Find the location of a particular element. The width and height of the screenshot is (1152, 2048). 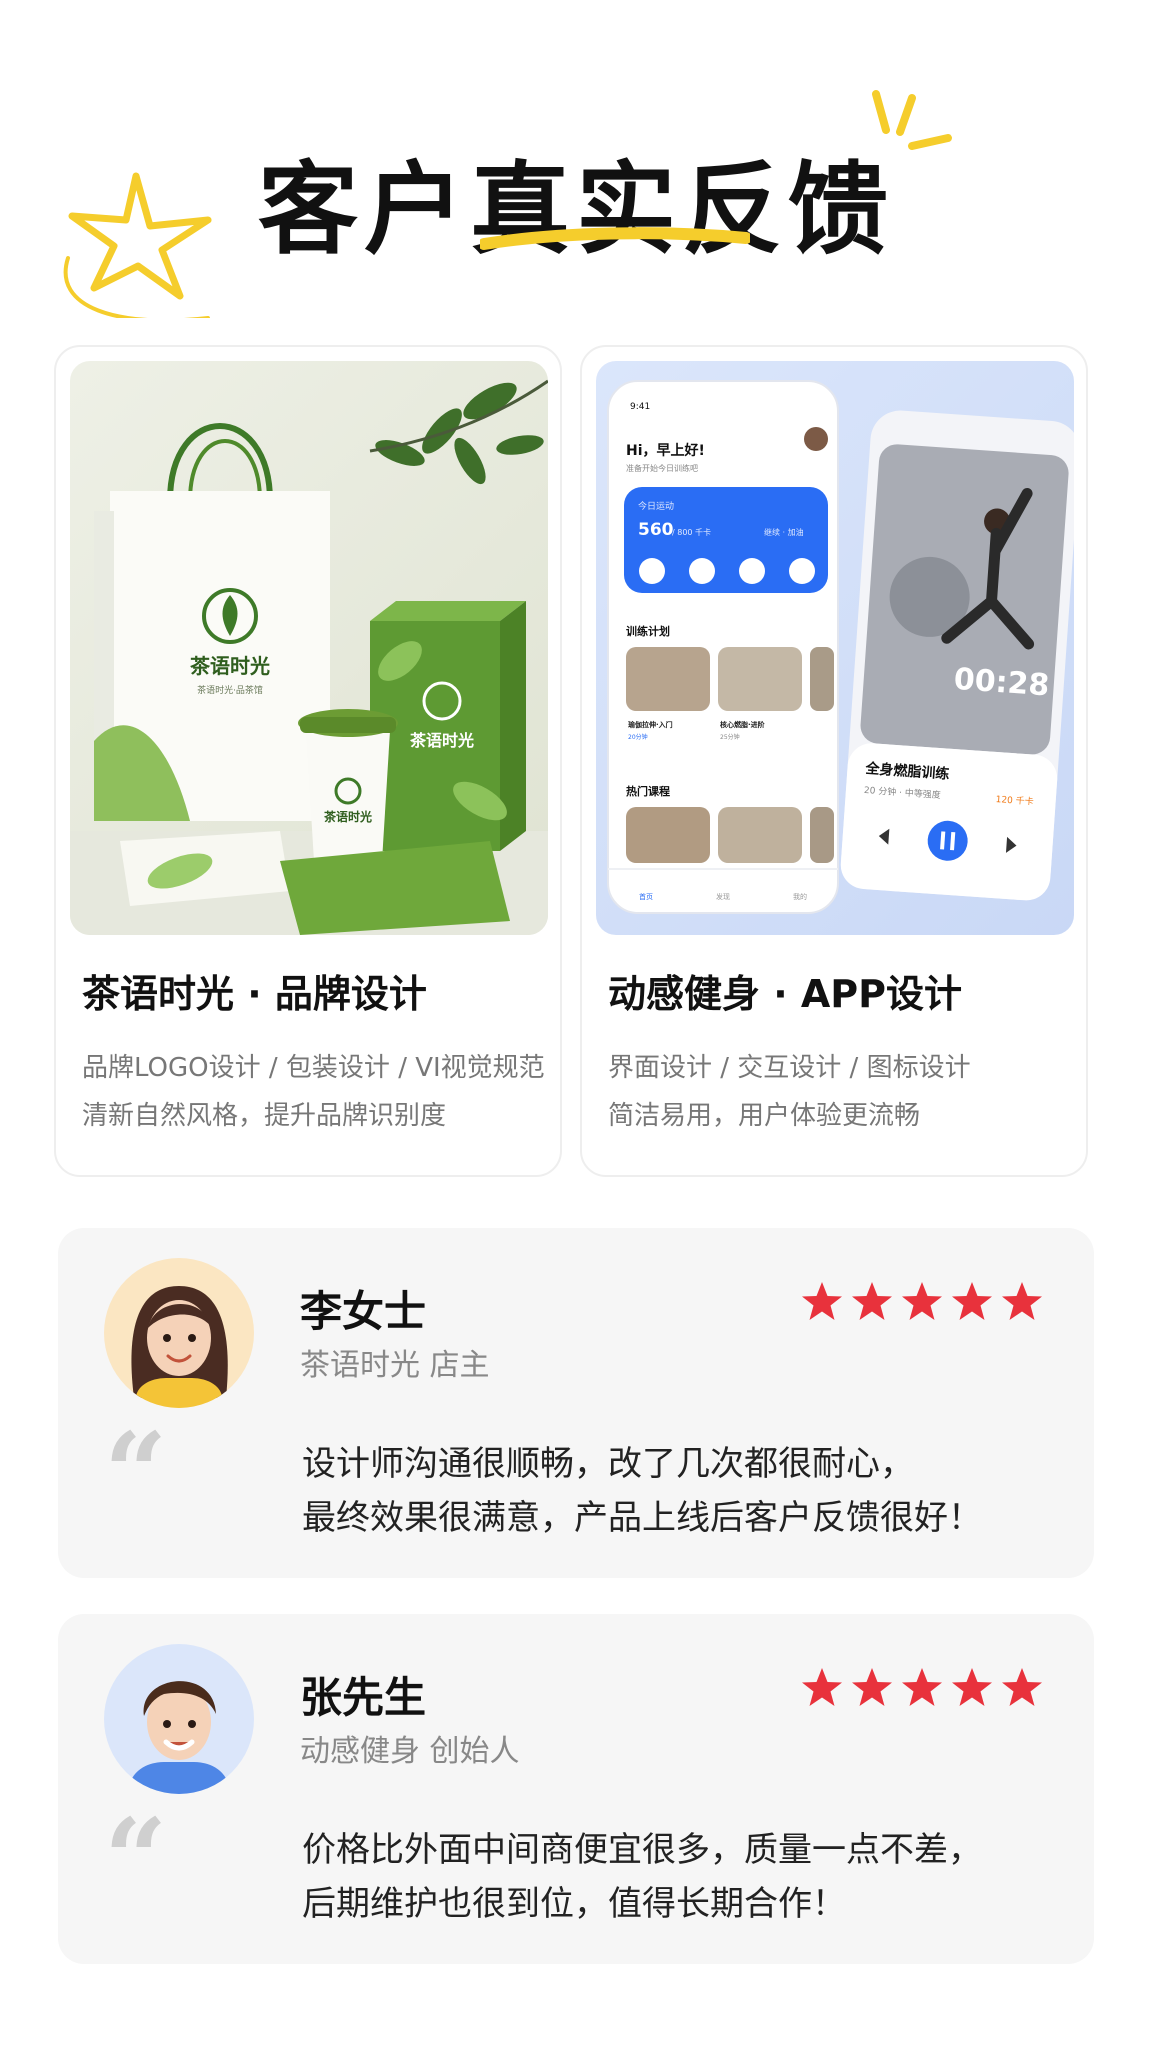

plan-meta-1: 20分钟 is located at coordinates (638, 737).